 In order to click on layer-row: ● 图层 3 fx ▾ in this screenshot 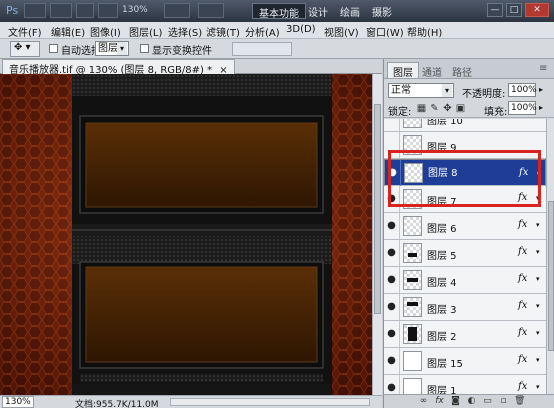, I will do `click(465, 307)`.